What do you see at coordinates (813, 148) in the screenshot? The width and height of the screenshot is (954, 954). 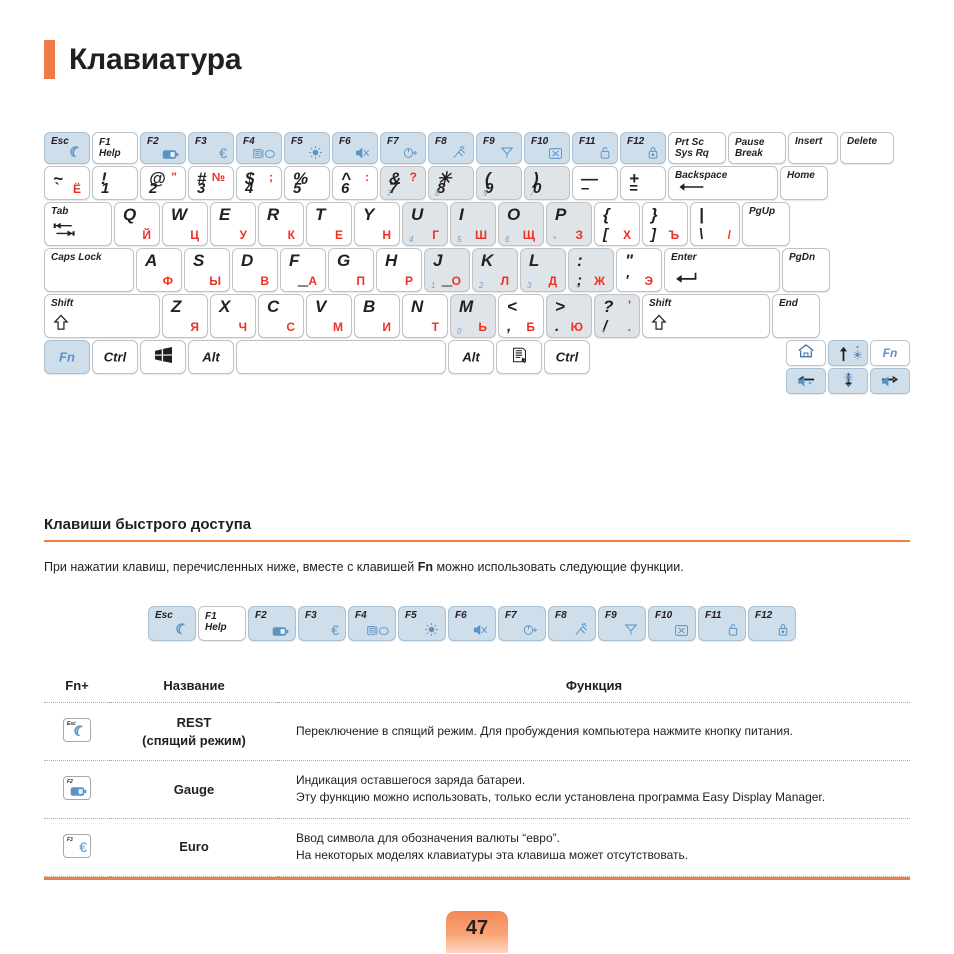 I see `key-insert: Insert` at bounding box center [813, 148].